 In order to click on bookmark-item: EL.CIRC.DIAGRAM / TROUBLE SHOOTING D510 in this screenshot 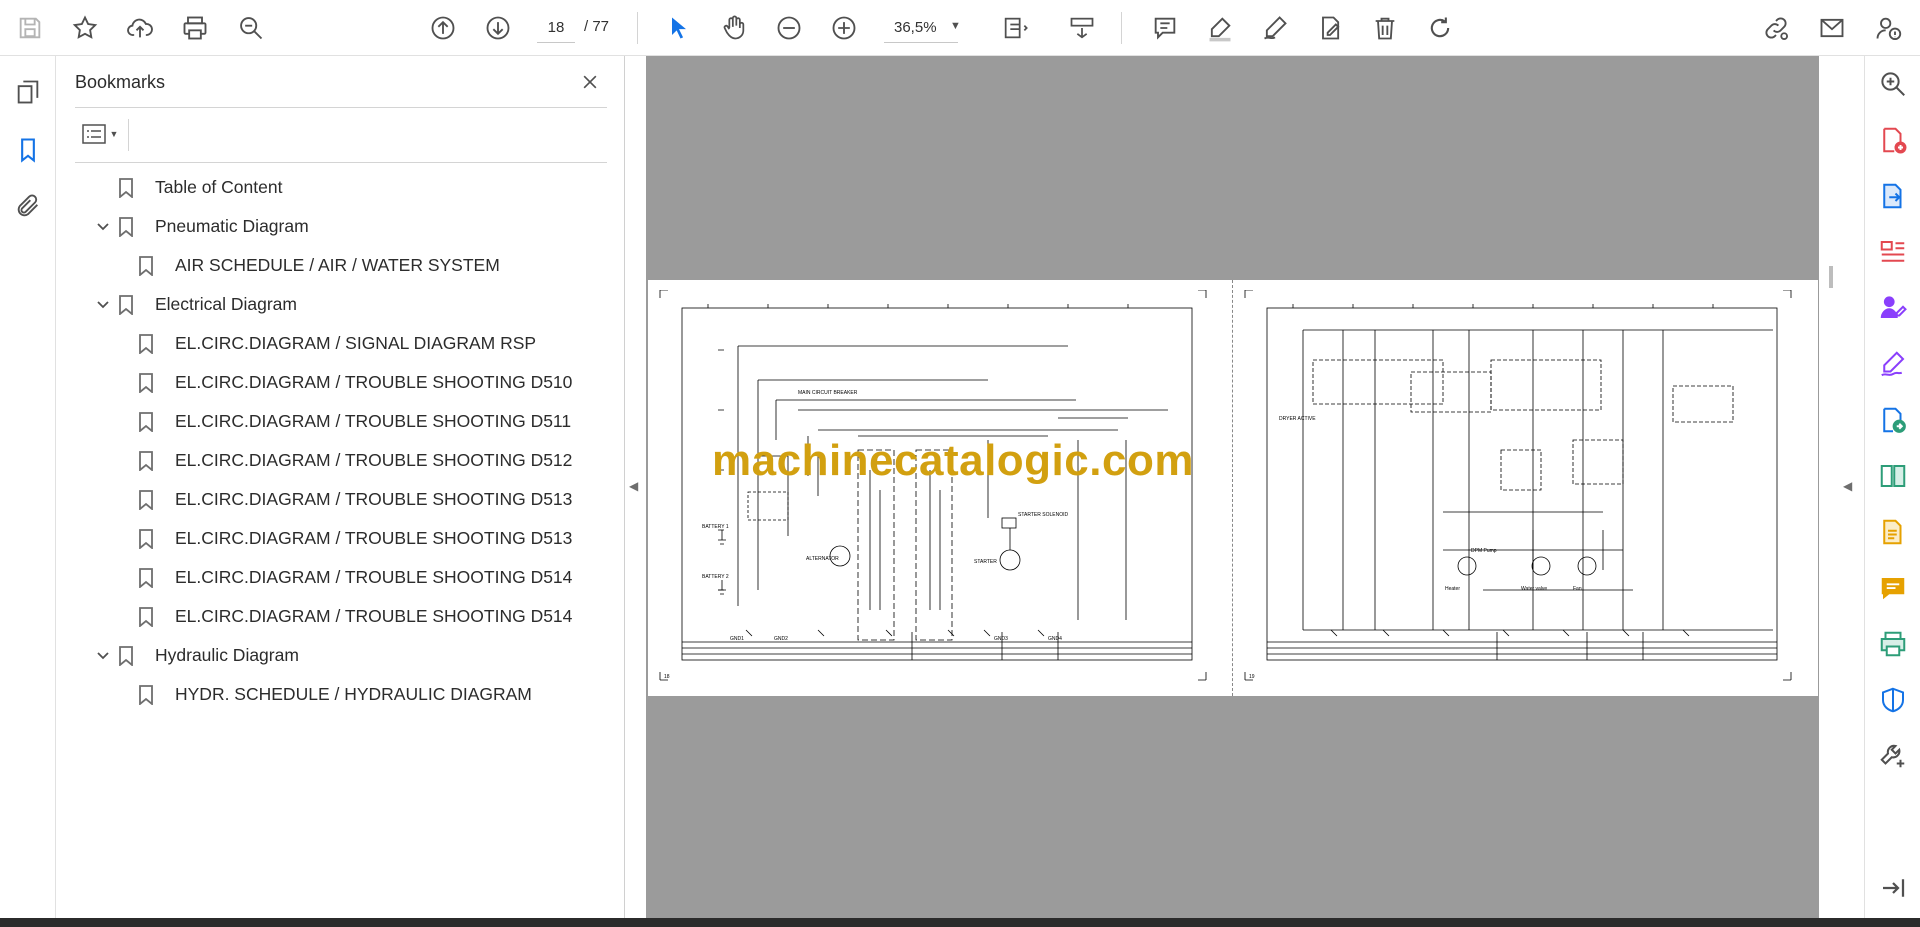, I will do `click(342, 382)`.